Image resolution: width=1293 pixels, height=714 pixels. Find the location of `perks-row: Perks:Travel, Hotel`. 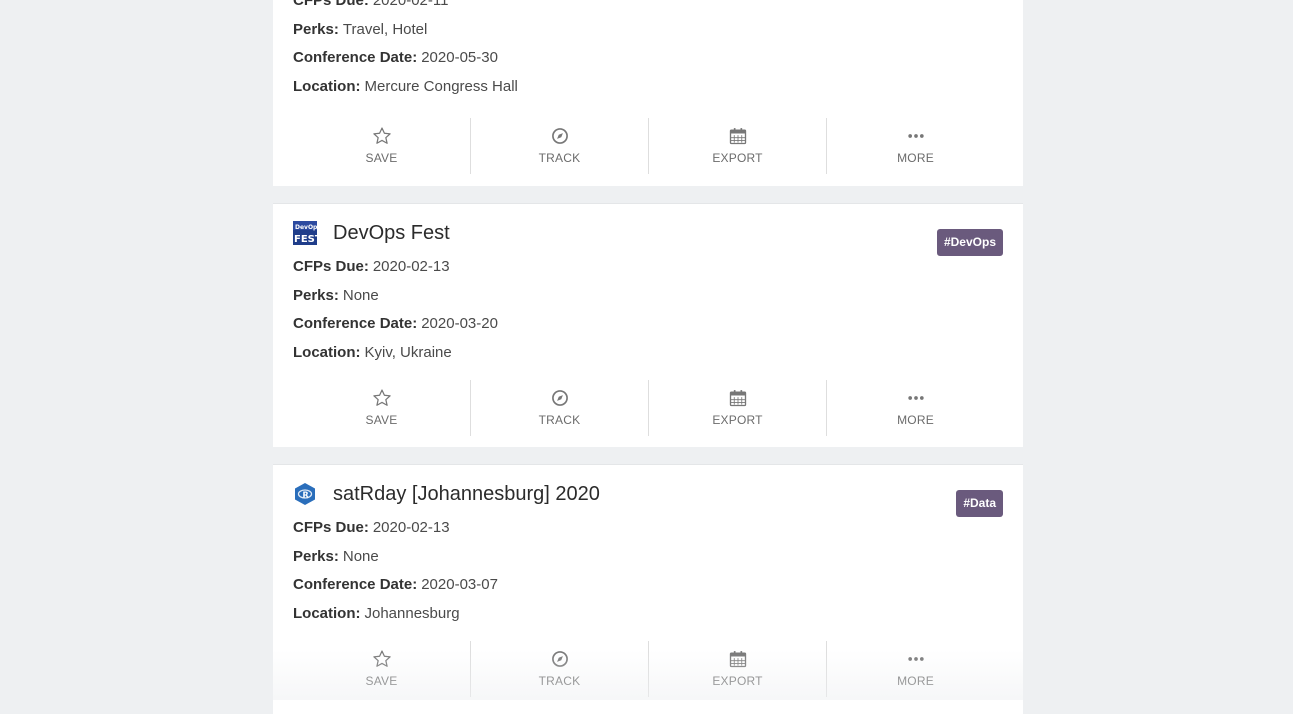

perks-row: Perks:Travel, Hotel is located at coordinates (405, 35).